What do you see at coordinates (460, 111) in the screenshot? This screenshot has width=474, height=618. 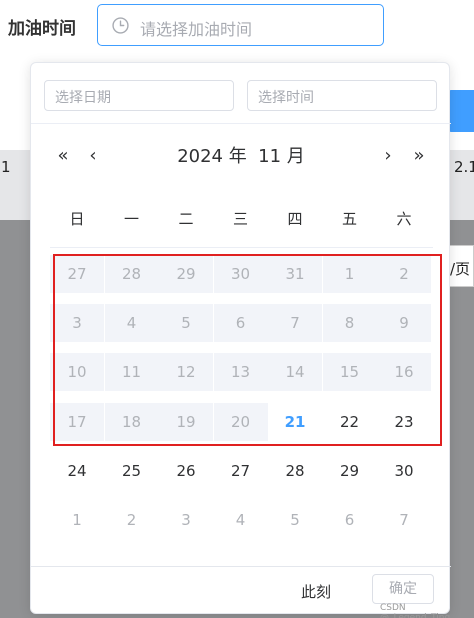 I see `background-primary-button` at bounding box center [460, 111].